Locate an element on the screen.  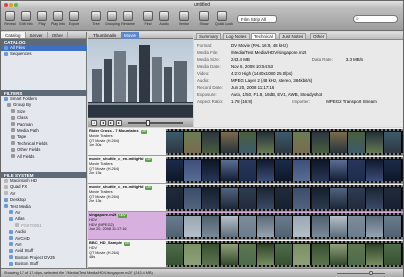
volume-icon: ♪ is located at coordinates (94, 123).